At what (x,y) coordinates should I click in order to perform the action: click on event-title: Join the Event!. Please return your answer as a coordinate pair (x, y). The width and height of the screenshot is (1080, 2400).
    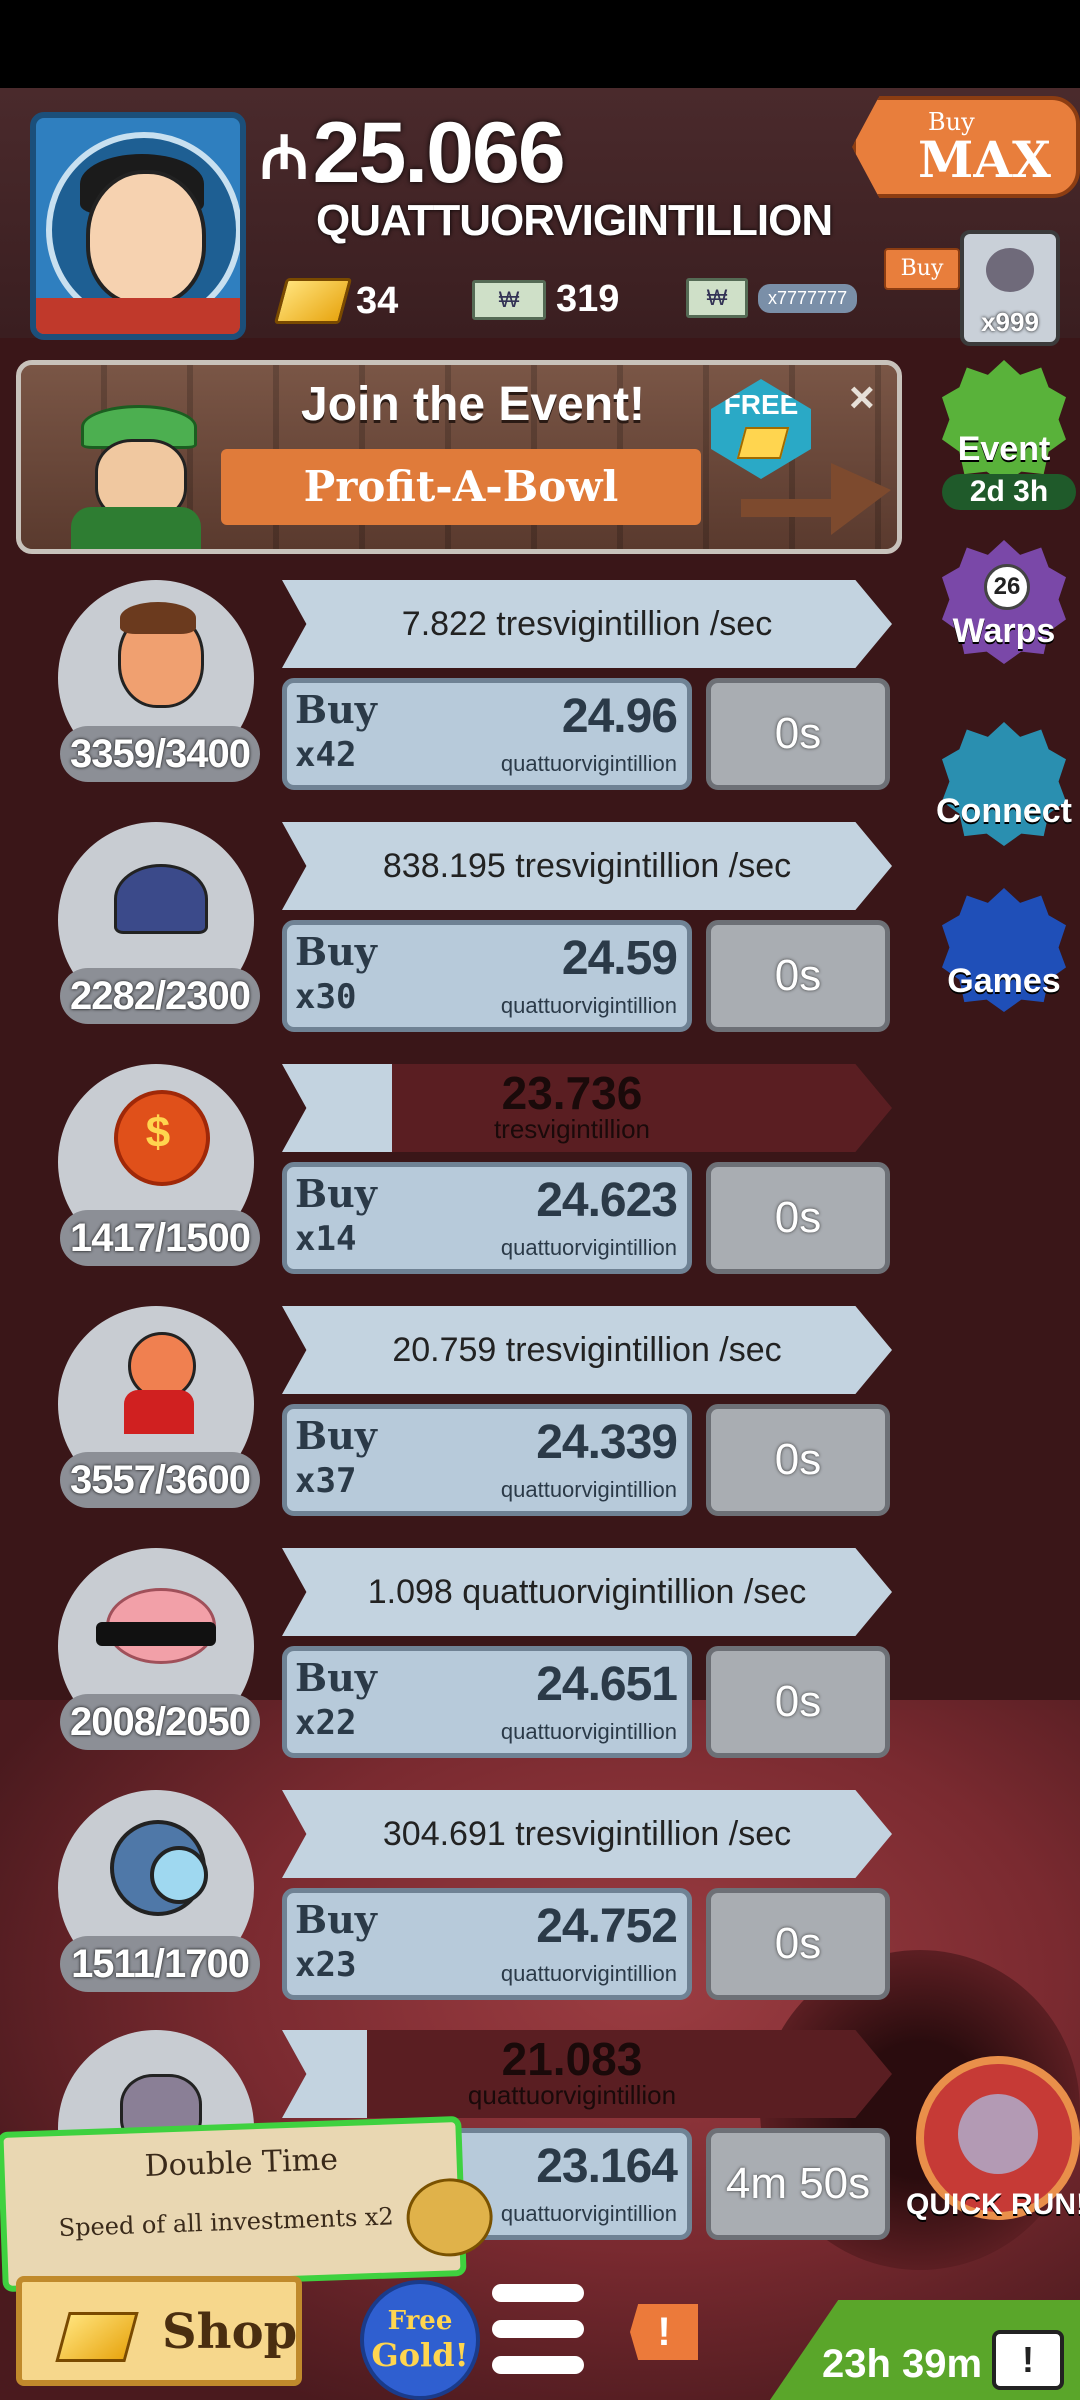
    Looking at the image, I should click on (473, 404).